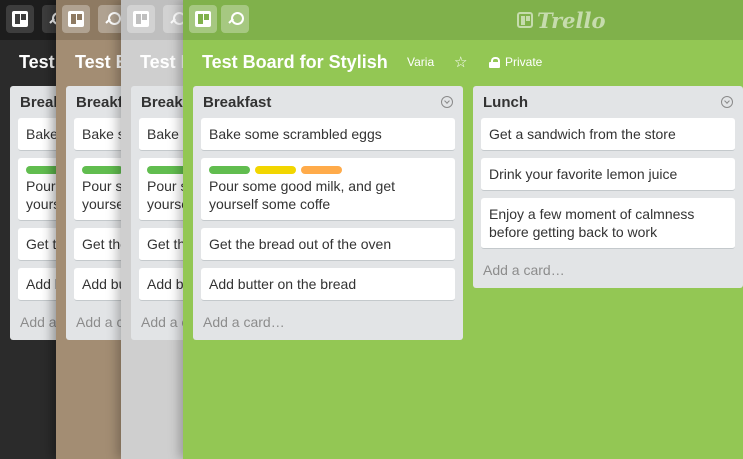  What do you see at coordinates (295, 134) in the screenshot?
I see `card-title: Bake some scrambled eggs` at bounding box center [295, 134].